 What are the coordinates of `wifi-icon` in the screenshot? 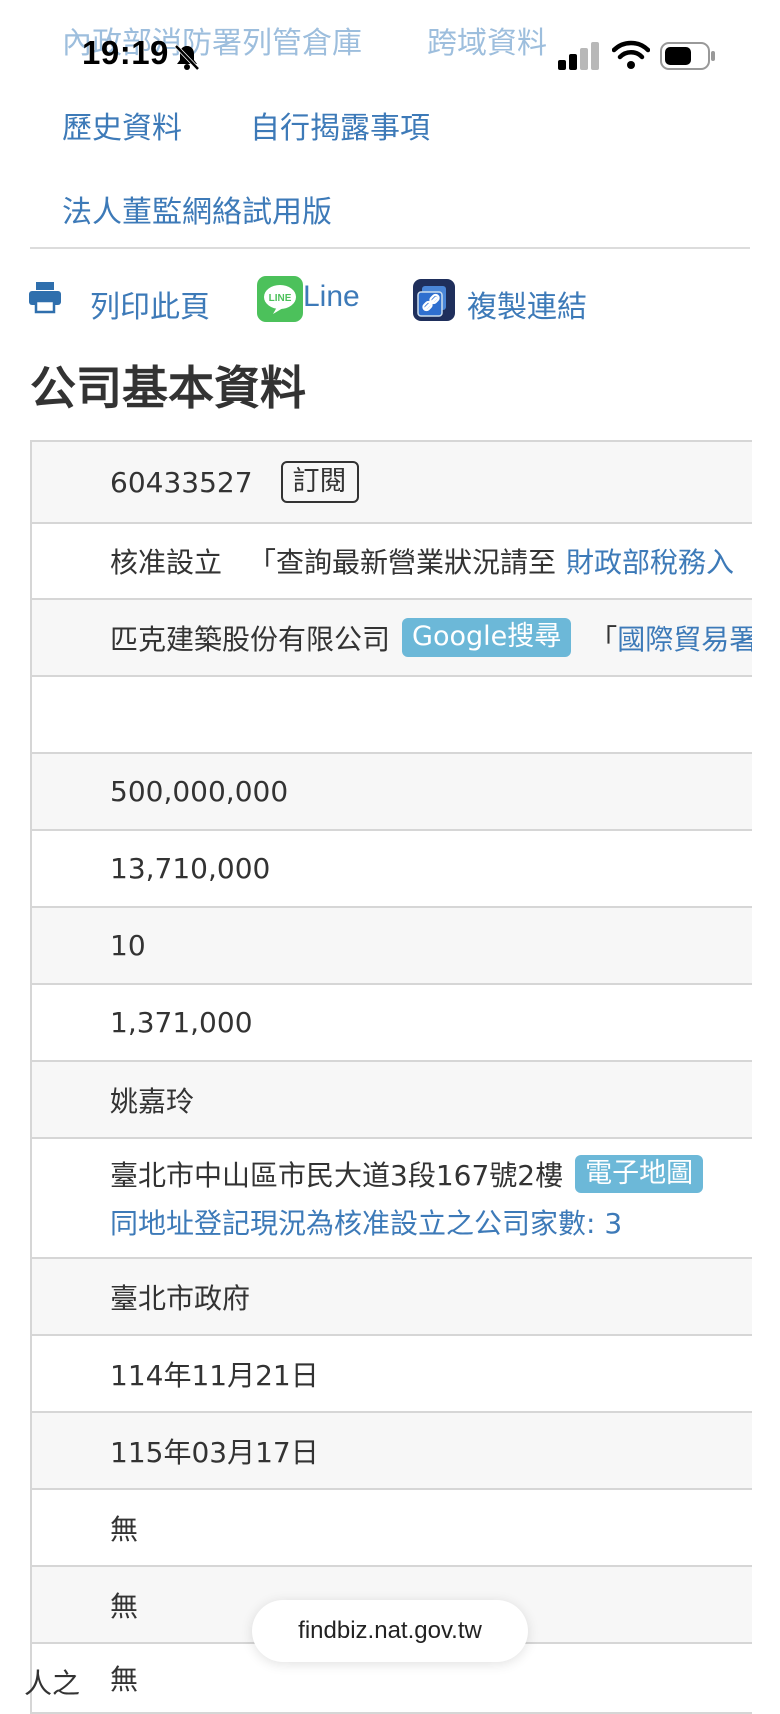 It's located at (631, 57).